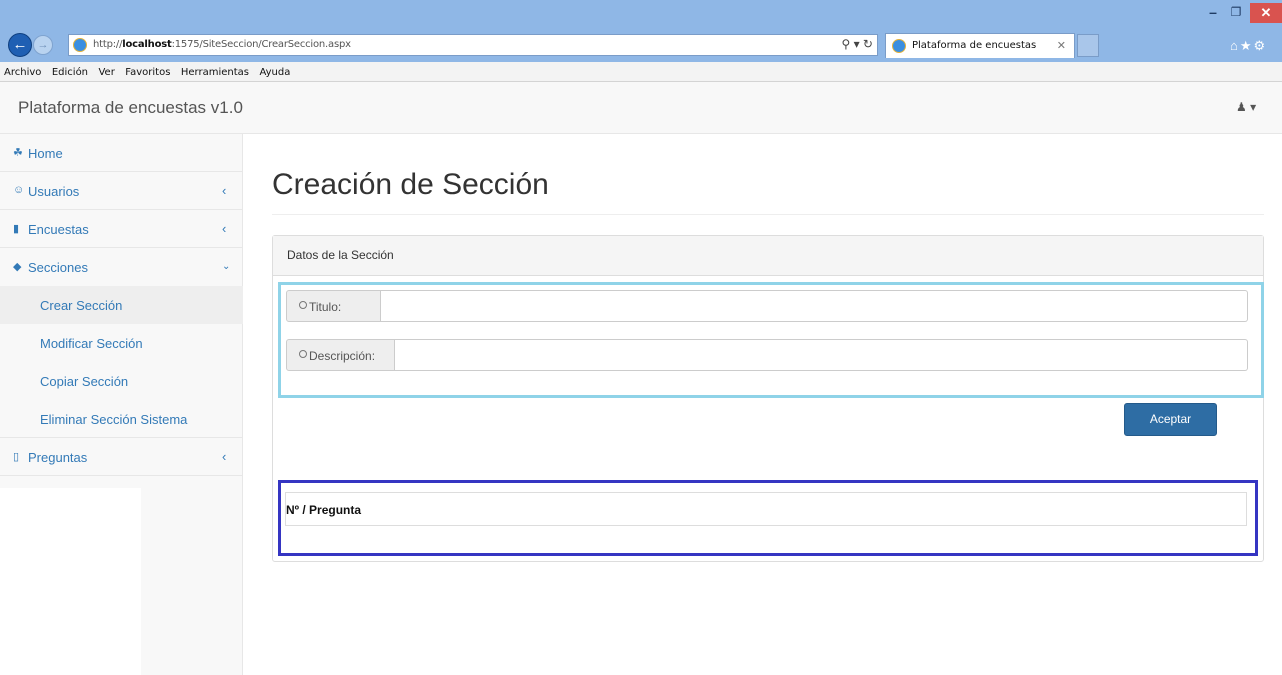  What do you see at coordinates (17, 267) in the screenshot?
I see `tags-icon: ◆` at bounding box center [17, 267].